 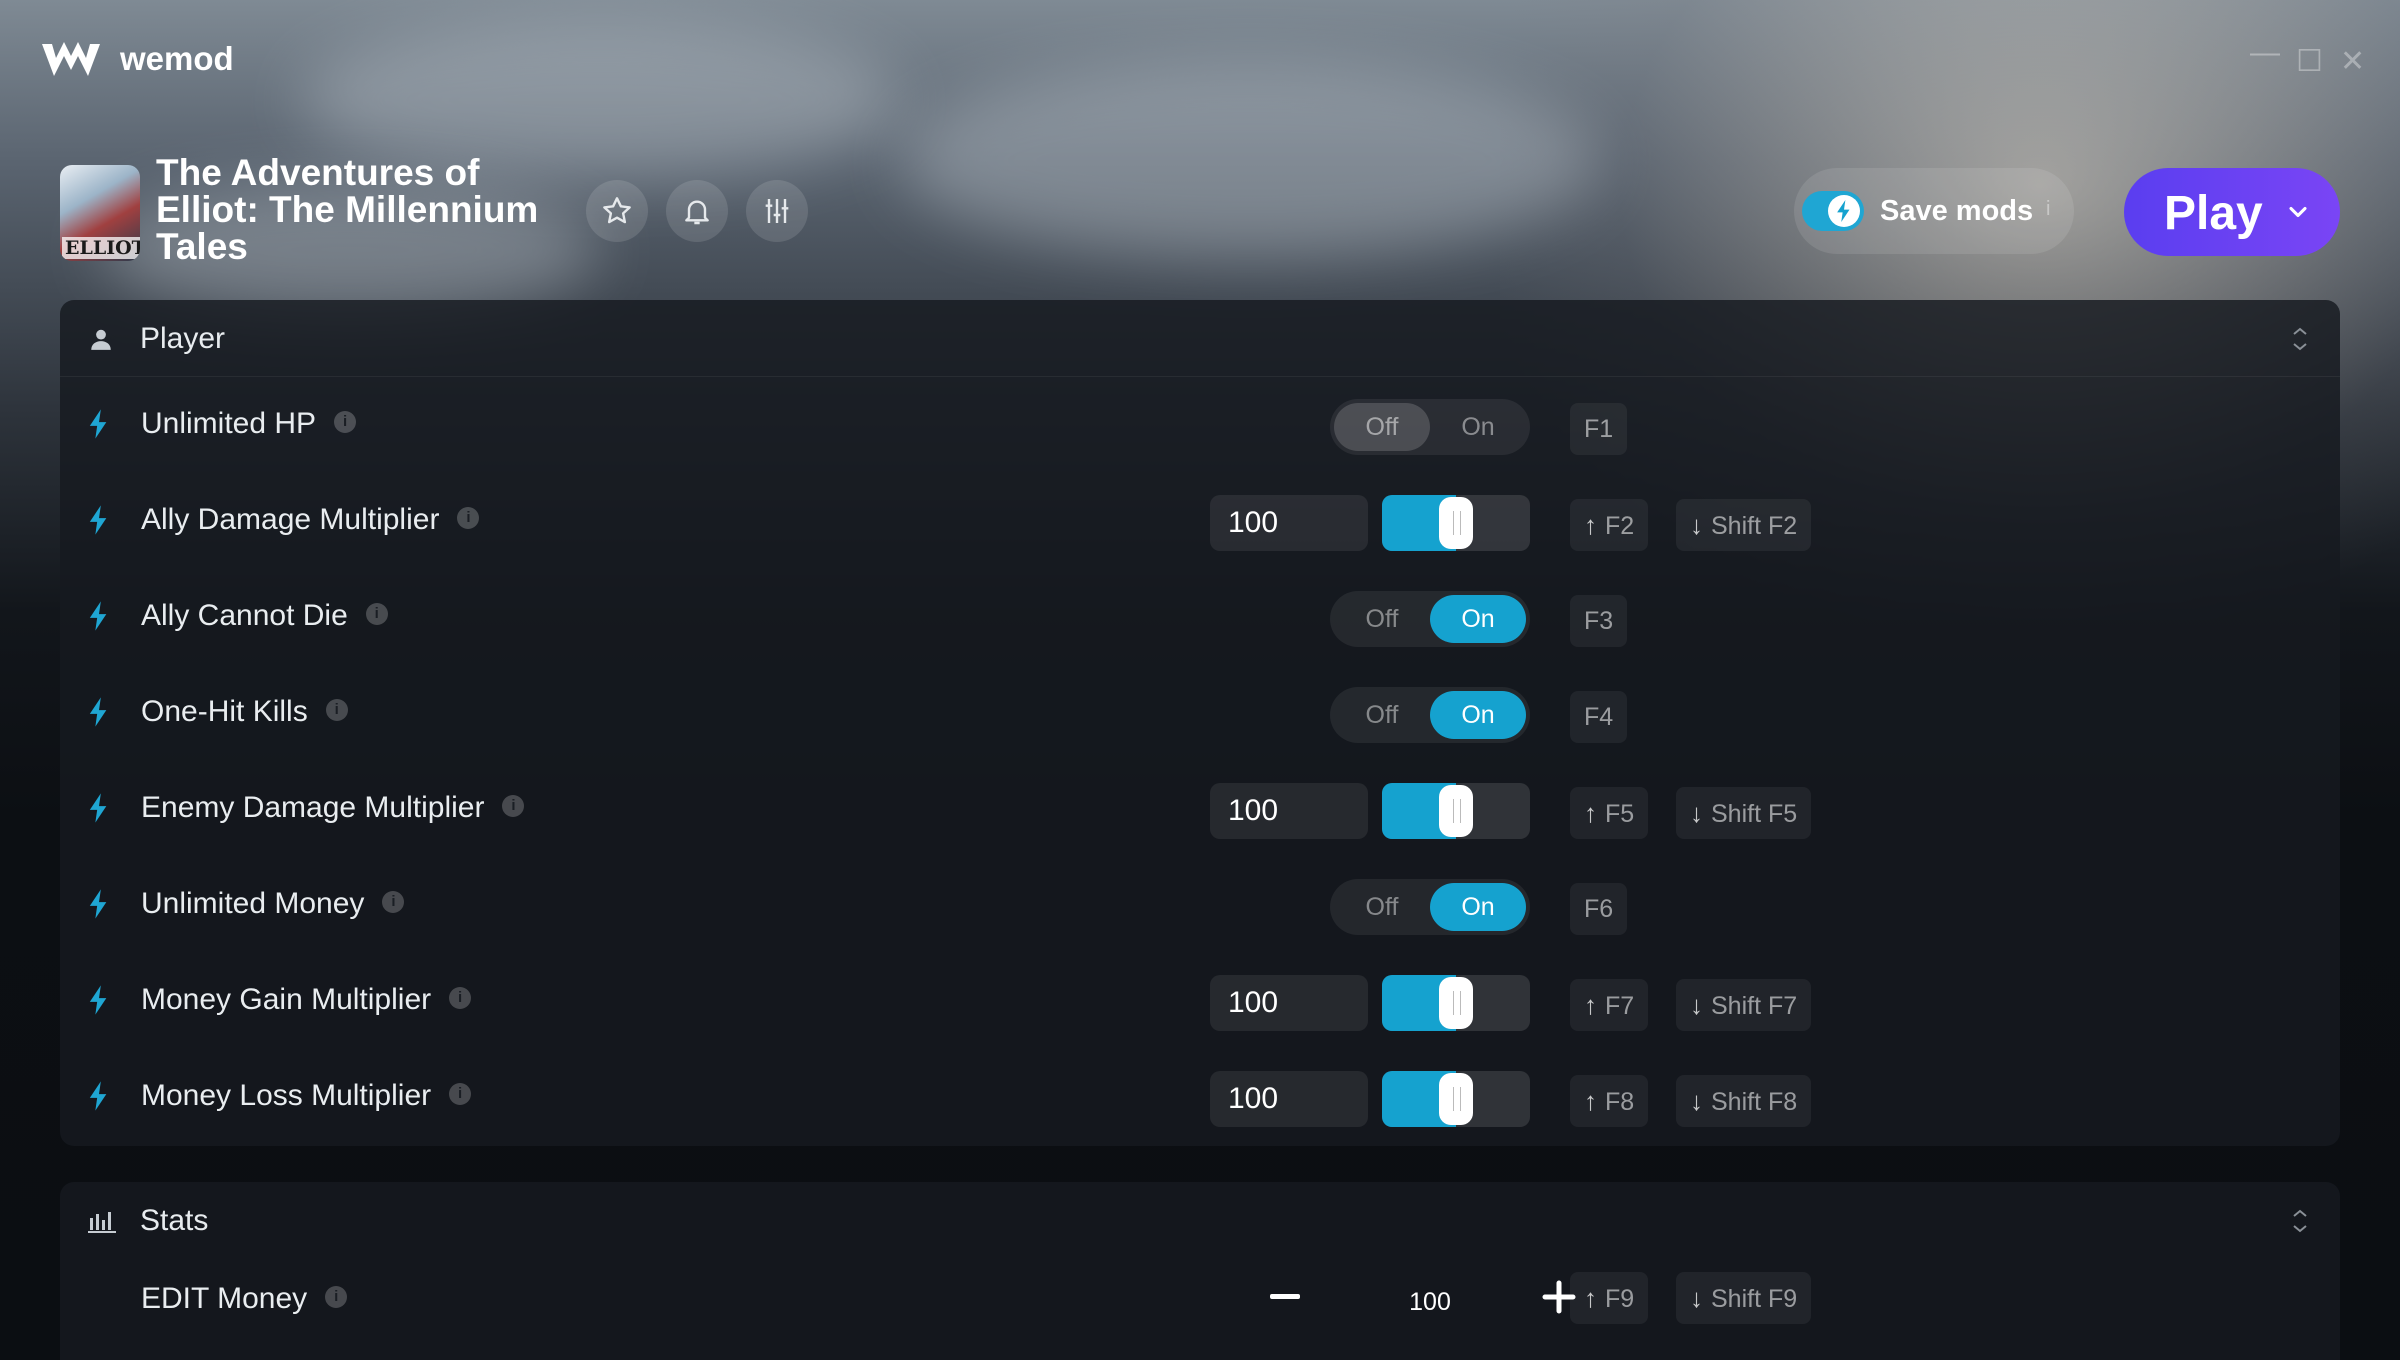 I want to click on hotkey-increase: ↑ F9, so click(x=1609, y=1298).